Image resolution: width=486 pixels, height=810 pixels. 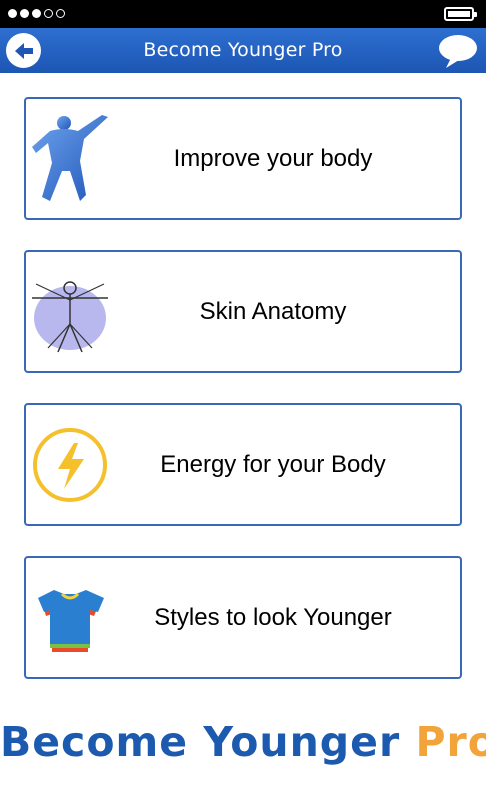 I want to click on menu-item-improve-body: Improve your body, so click(x=243, y=158).